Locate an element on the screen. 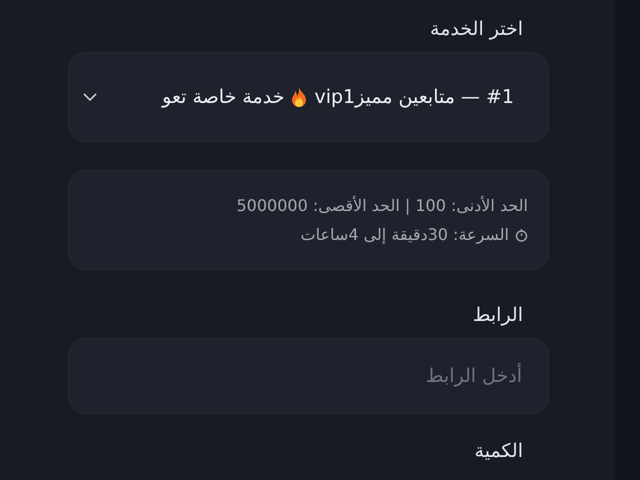 Image resolution: width=640 pixels, height=480 pixels. field-label: اختر الخدمة is located at coordinates (476, 29).